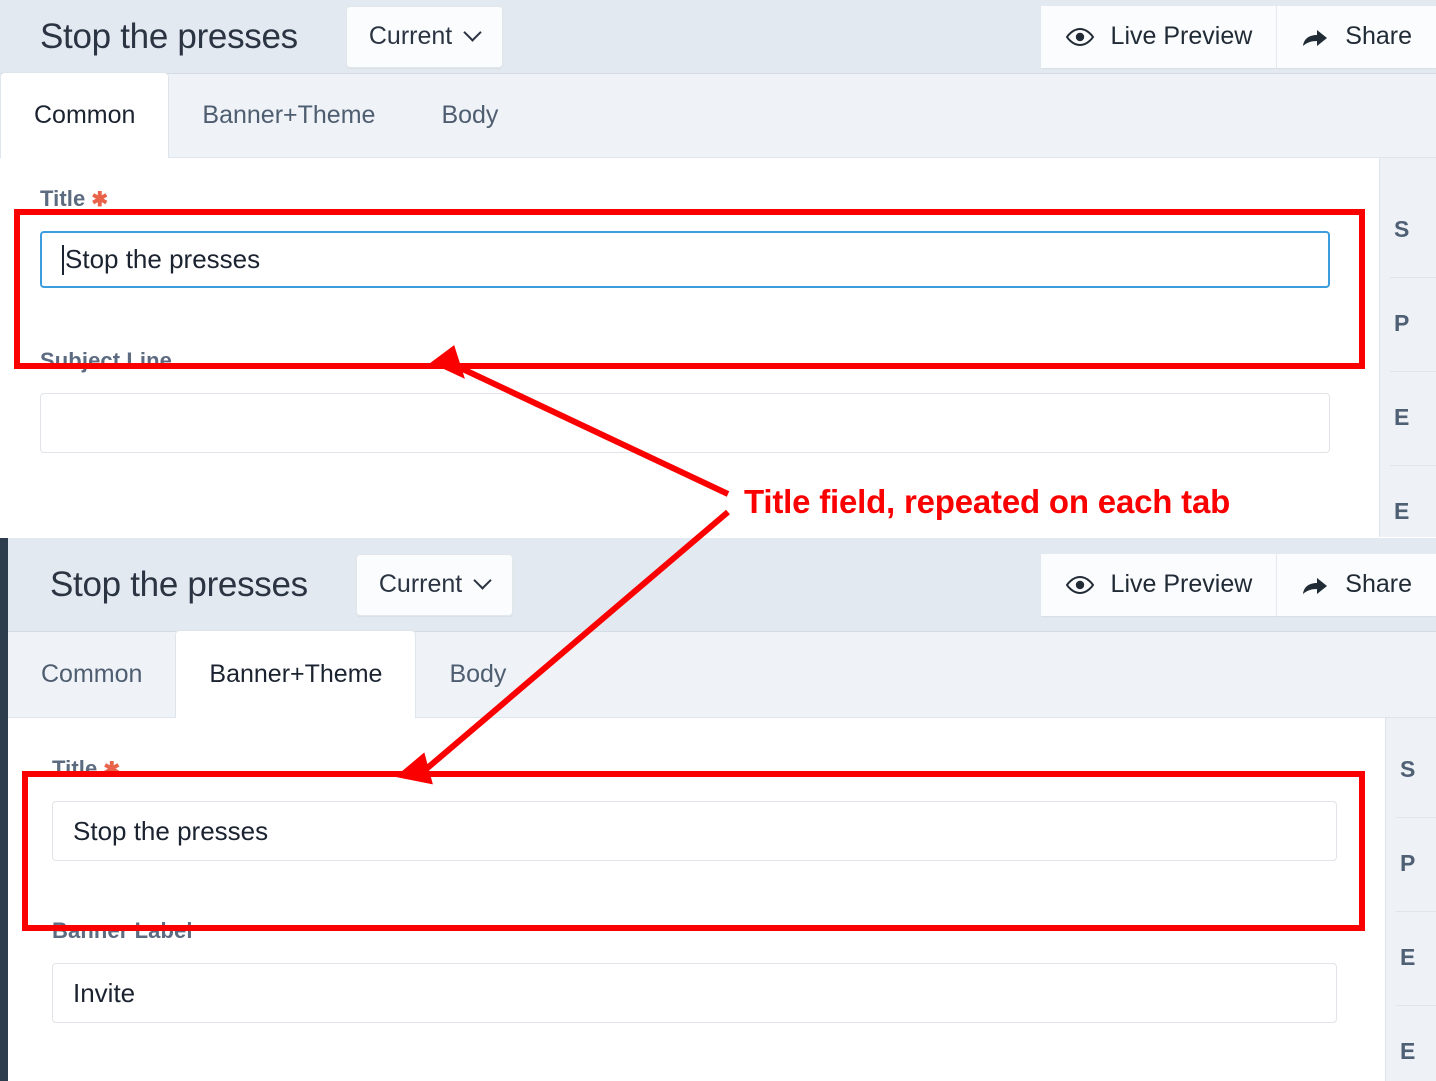 This screenshot has width=1436, height=1081. I want to click on subject-line-field-label: Subject Line, so click(106, 360).